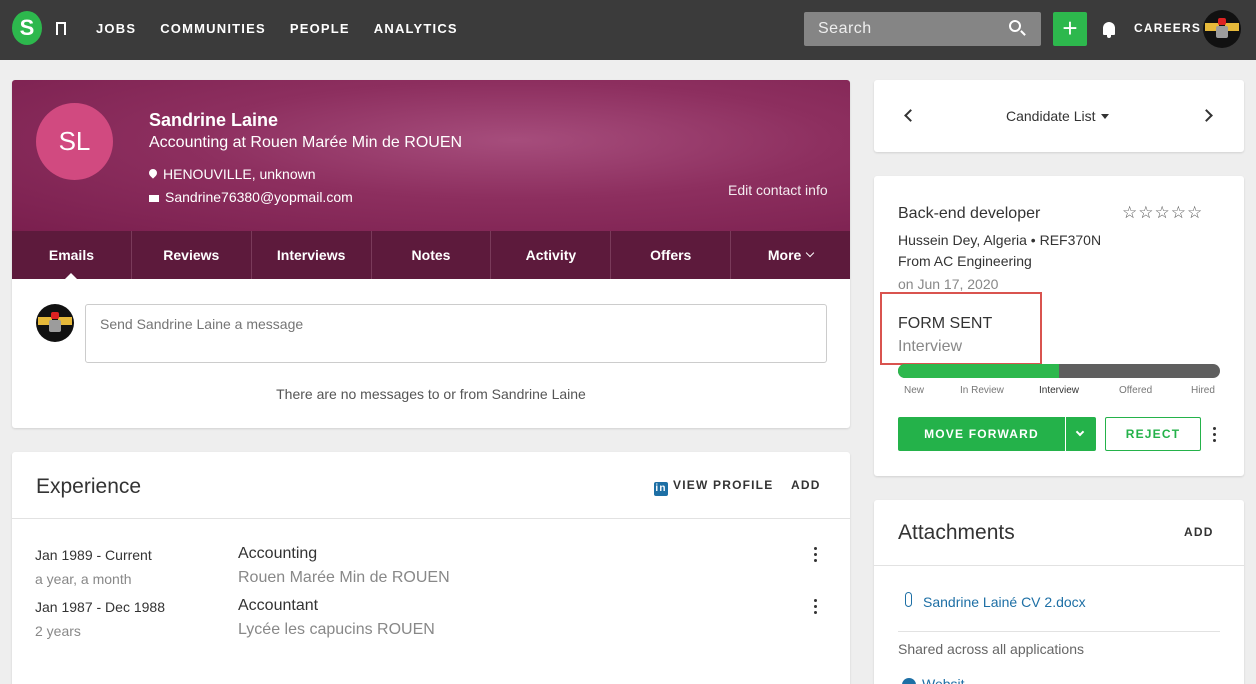 The image size is (1256, 684). What do you see at coordinates (909, 681) in the screenshot?
I see `globe-icon` at bounding box center [909, 681].